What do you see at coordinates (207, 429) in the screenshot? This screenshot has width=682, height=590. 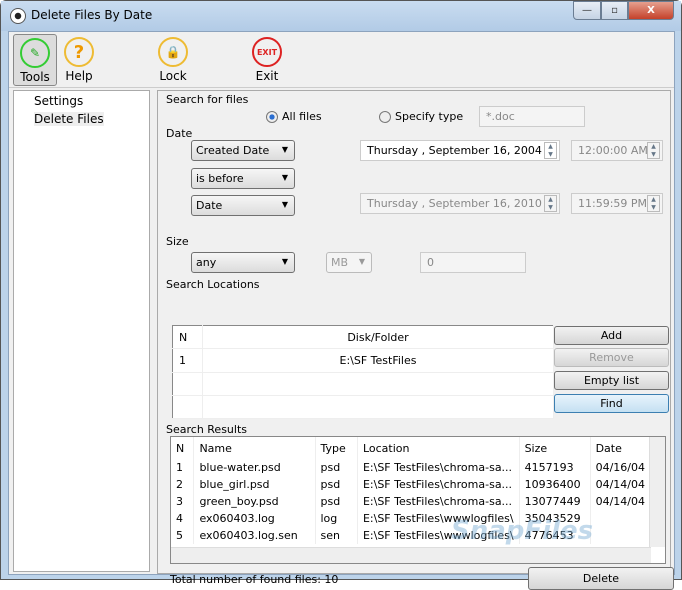 I see `results-section-label: Search Results` at bounding box center [207, 429].